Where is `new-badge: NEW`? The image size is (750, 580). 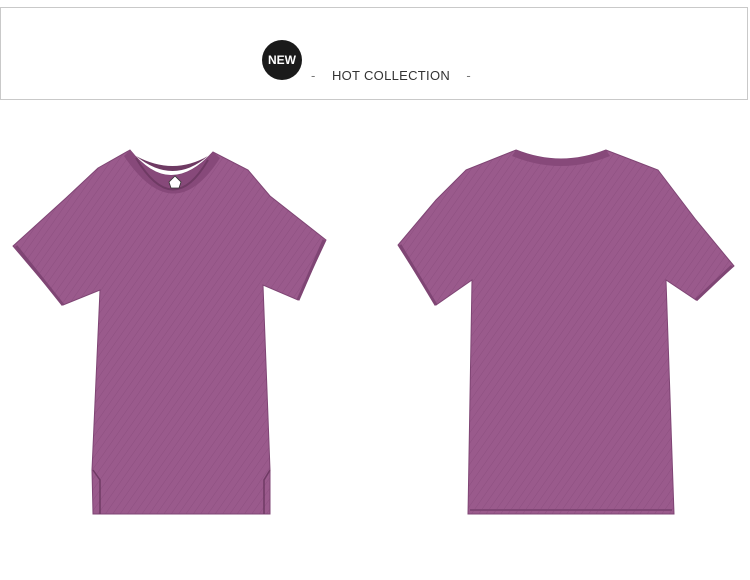
new-badge: NEW is located at coordinates (282, 60).